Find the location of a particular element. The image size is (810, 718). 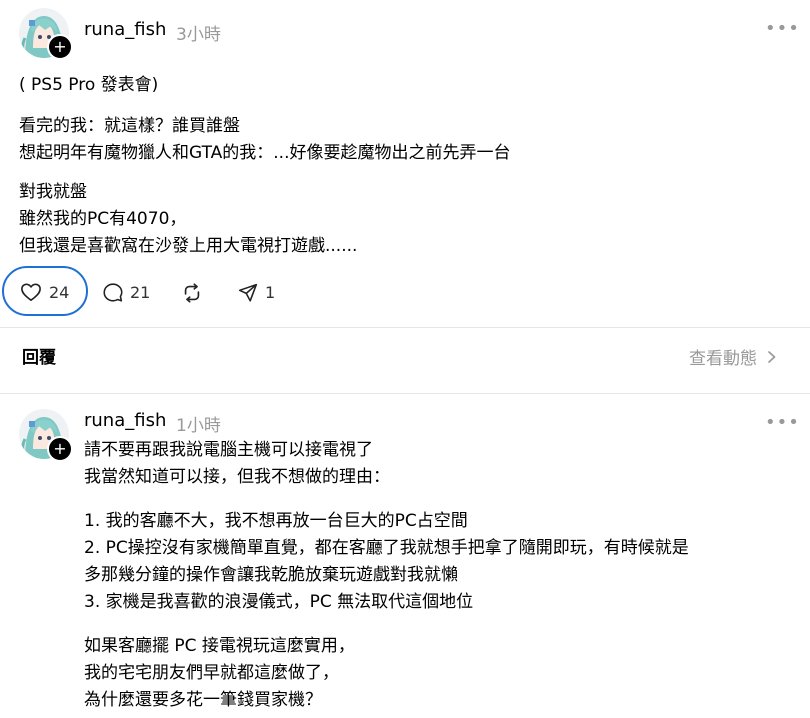

repost-icon is located at coordinates (192, 293).